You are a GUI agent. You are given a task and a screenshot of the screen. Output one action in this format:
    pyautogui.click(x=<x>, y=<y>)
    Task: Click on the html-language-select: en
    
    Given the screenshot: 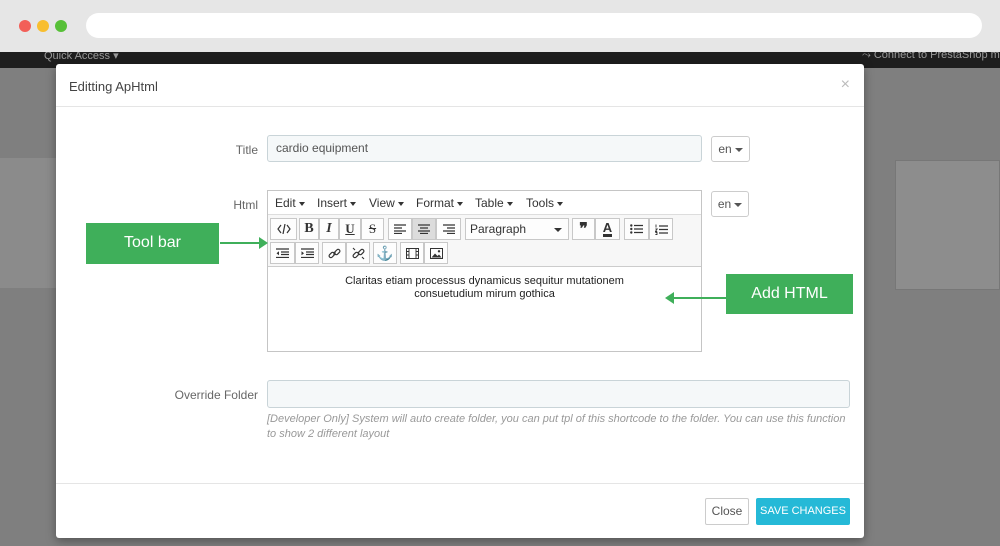 What is the action you would take?
    pyautogui.click(x=730, y=204)
    